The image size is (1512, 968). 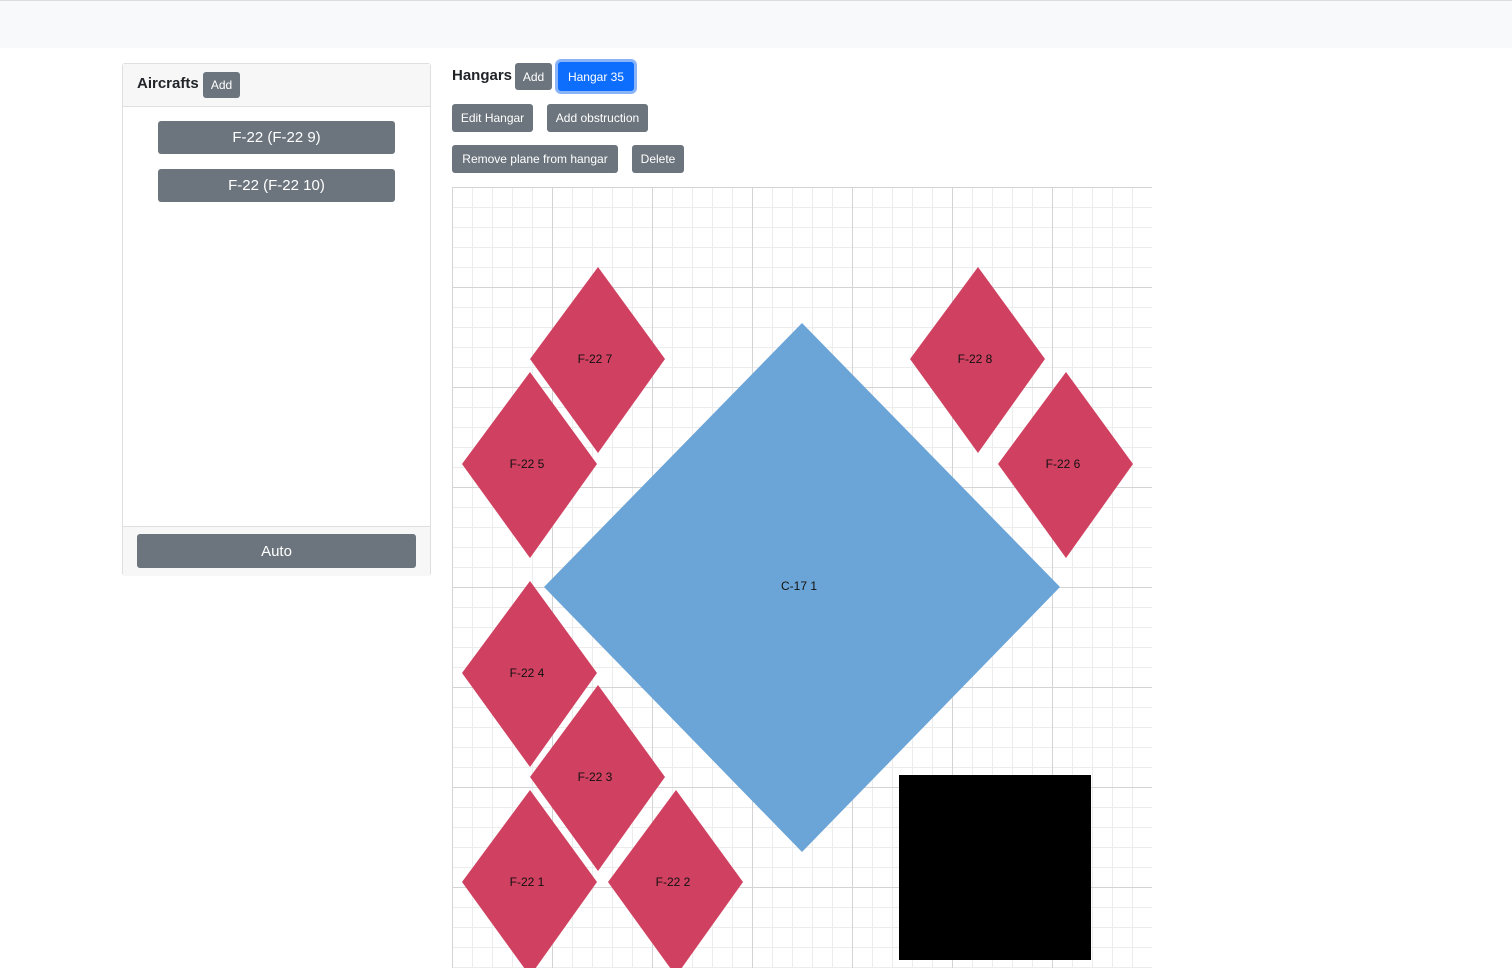 I want to click on plane-label: F-22 3, so click(x=595, y=777).